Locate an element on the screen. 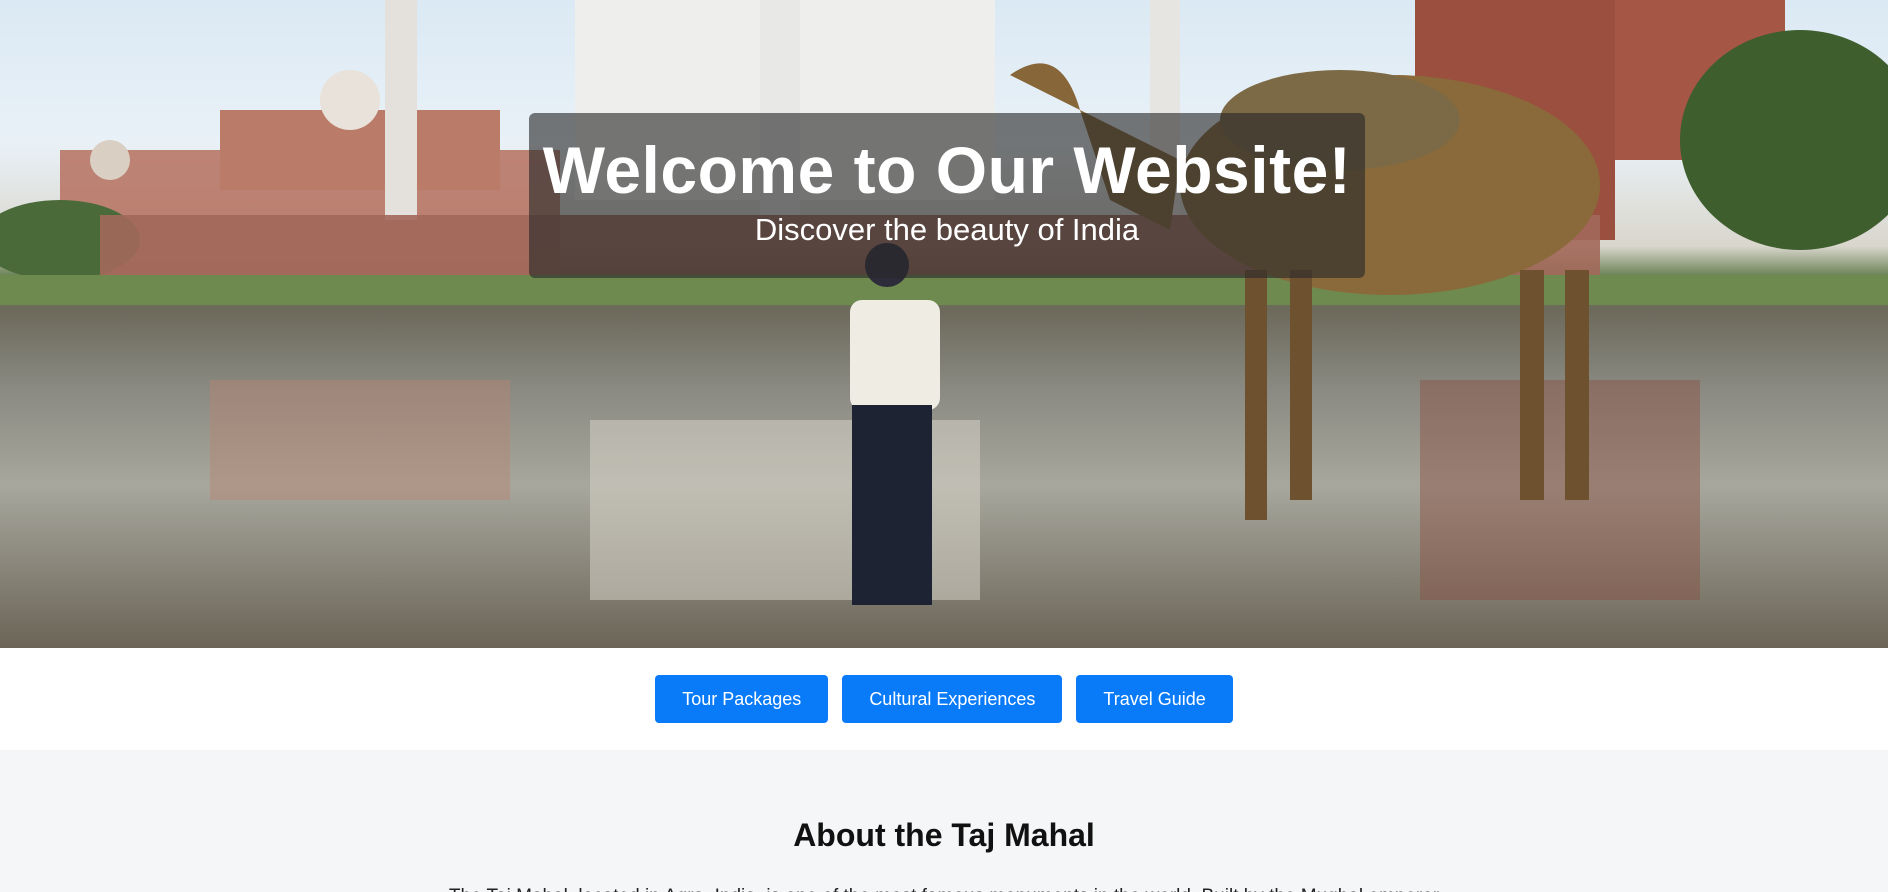 Image resolution: width=1888 pixels, height=892 pixels. tour-packages-button: Tour Packages is located at coordinates (742, 699).